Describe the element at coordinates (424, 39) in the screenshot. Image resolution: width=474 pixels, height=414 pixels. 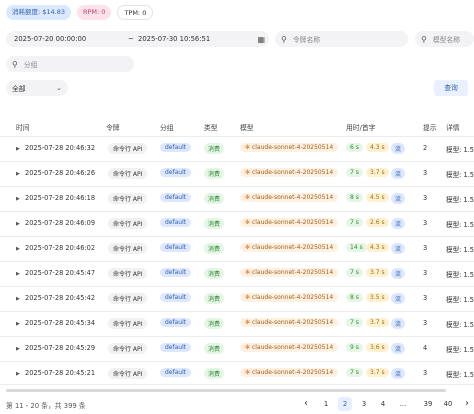
I see `search-icon: ⚲` at that location.